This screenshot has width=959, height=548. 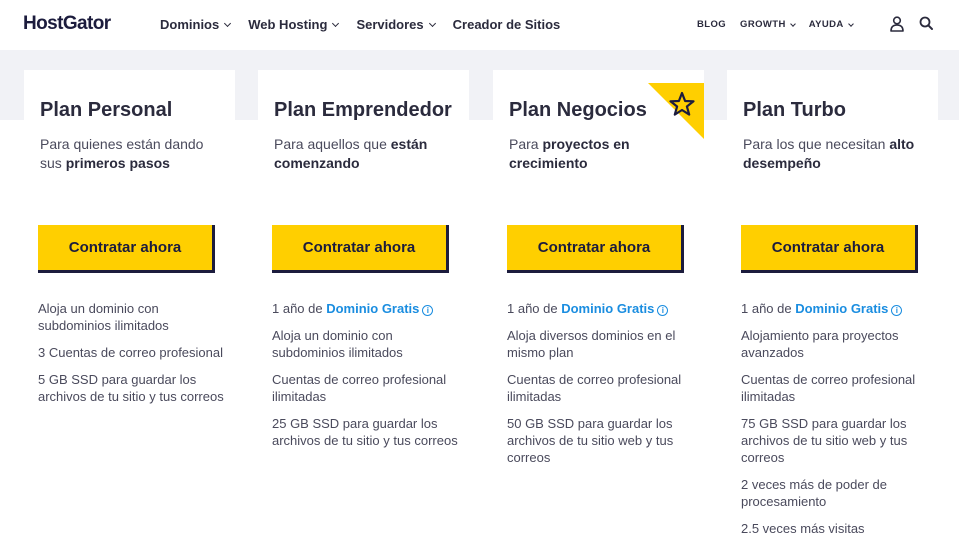 I want to click on search-icon, so click(x=926, y=23).